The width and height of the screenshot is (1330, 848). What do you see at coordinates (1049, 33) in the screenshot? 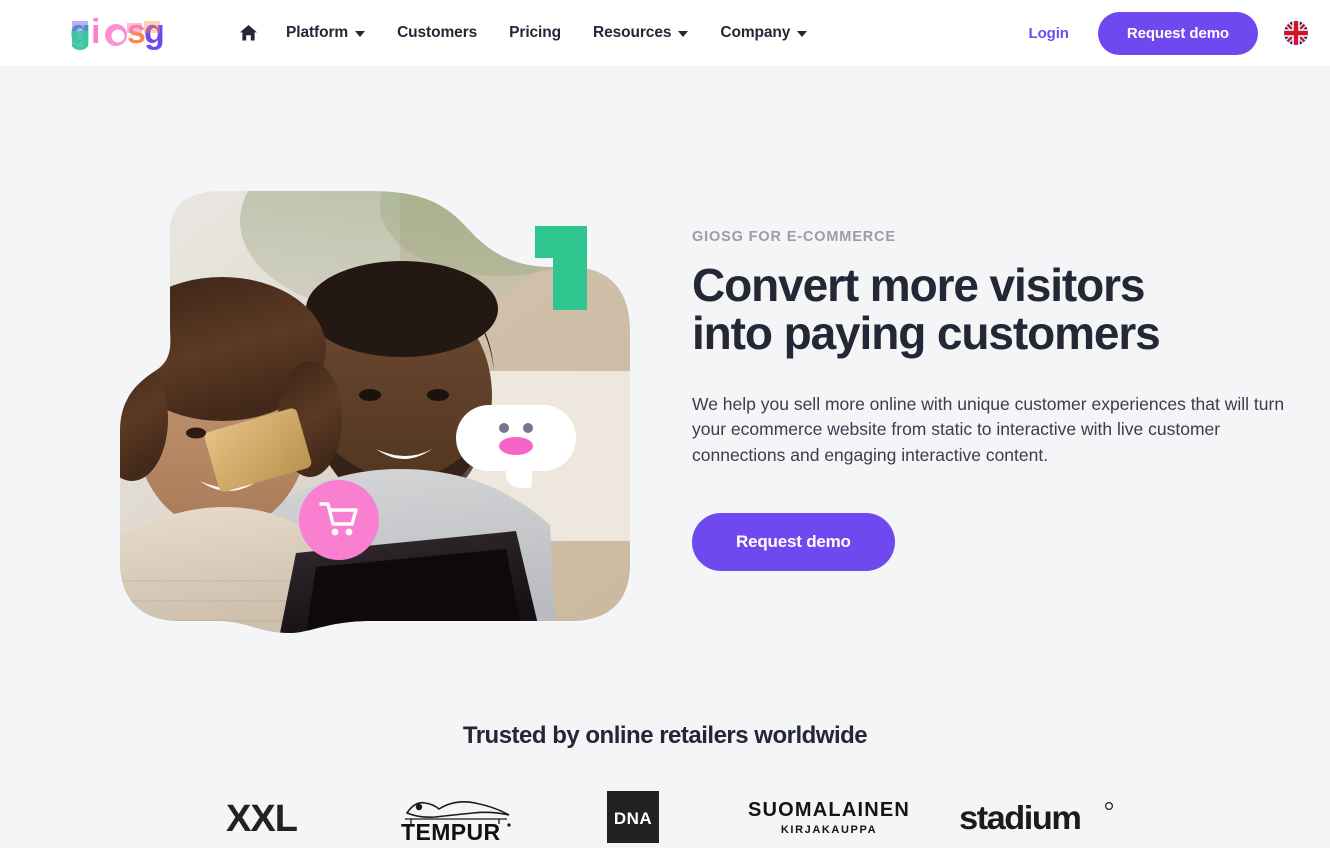
I see `login-link: Login` at bounding box center [1049, 33].